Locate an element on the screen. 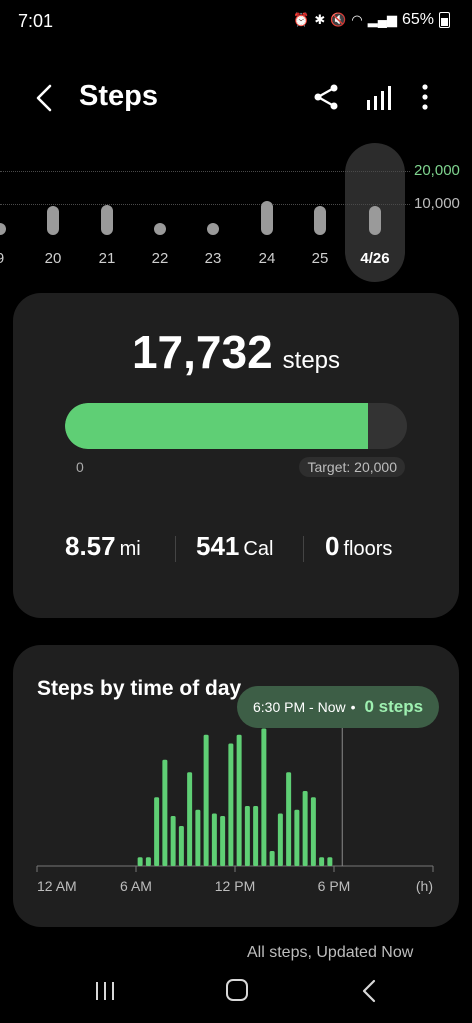 Image resolution: width=472 pixels, height=1023 pixels. status-icons: ⏰ ✱ 🔇 ◠ ▂▄▆ 65% is located at coordinates (371, 20).